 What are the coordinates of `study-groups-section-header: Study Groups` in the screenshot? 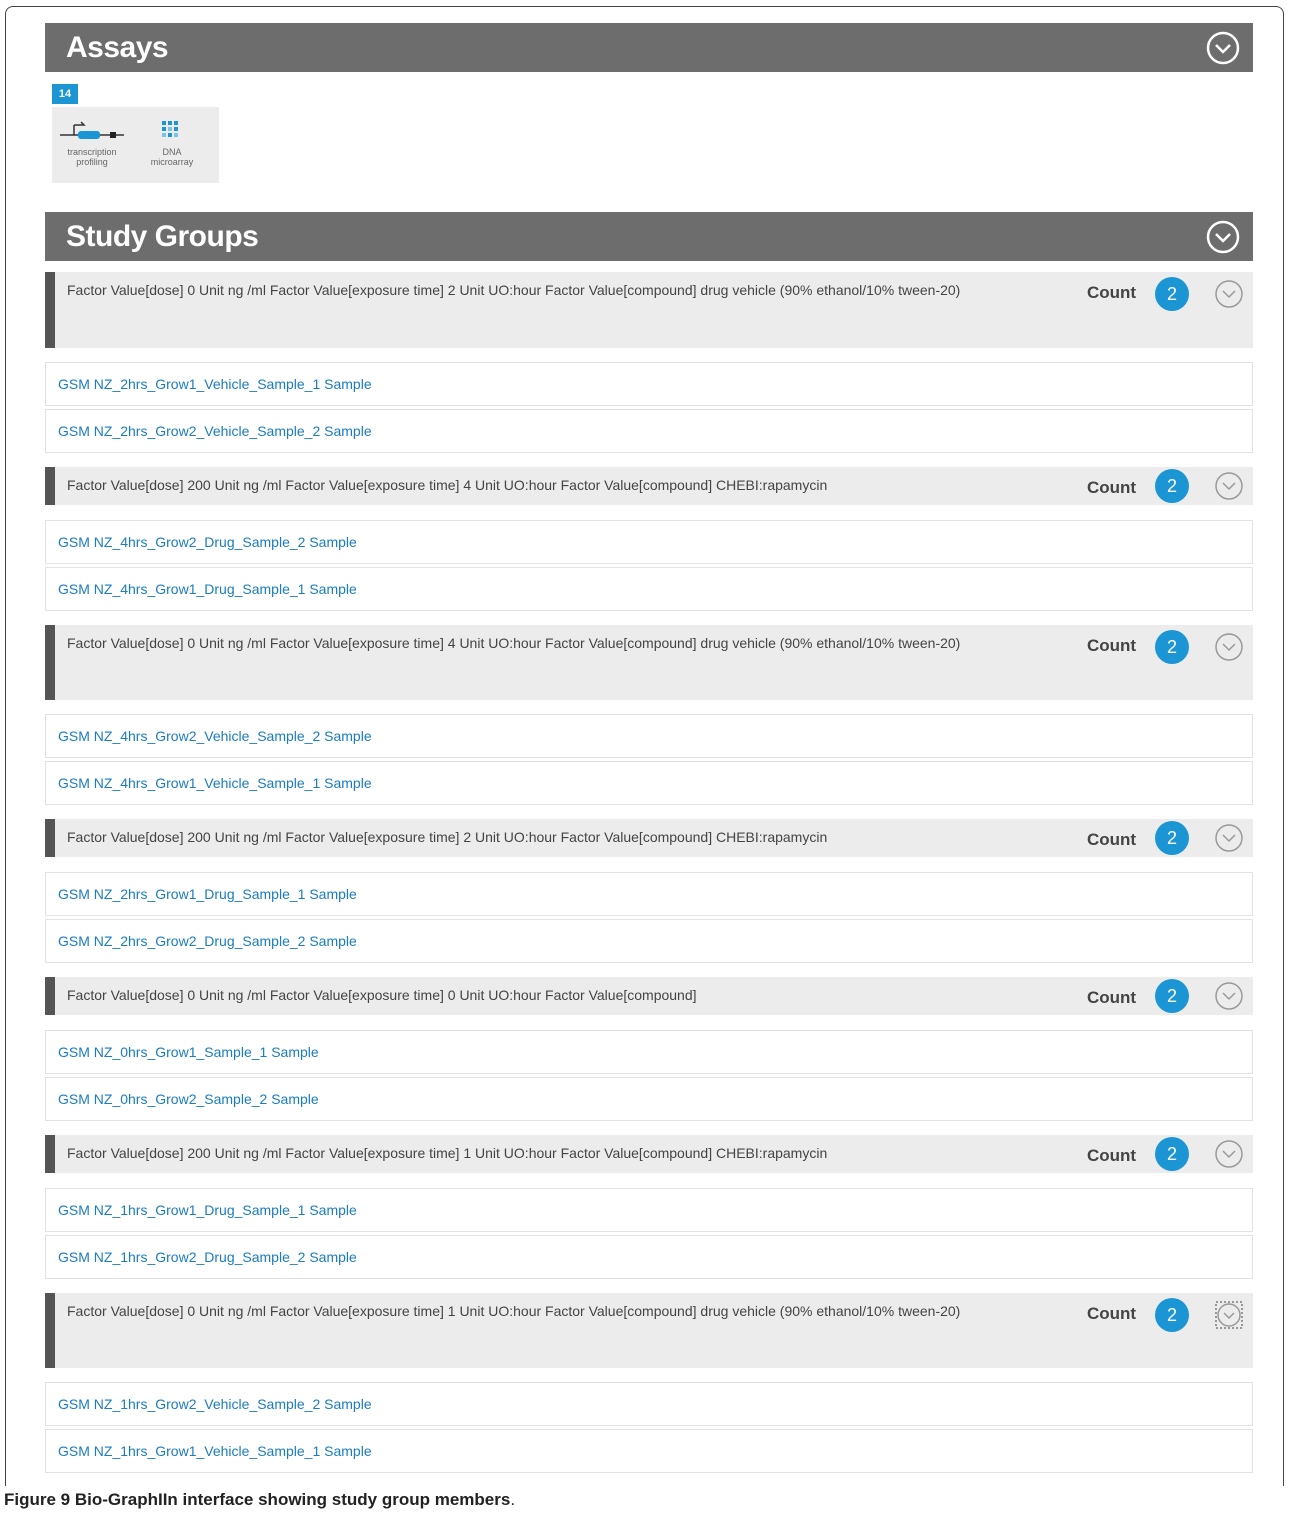 It's located at (649, 236).